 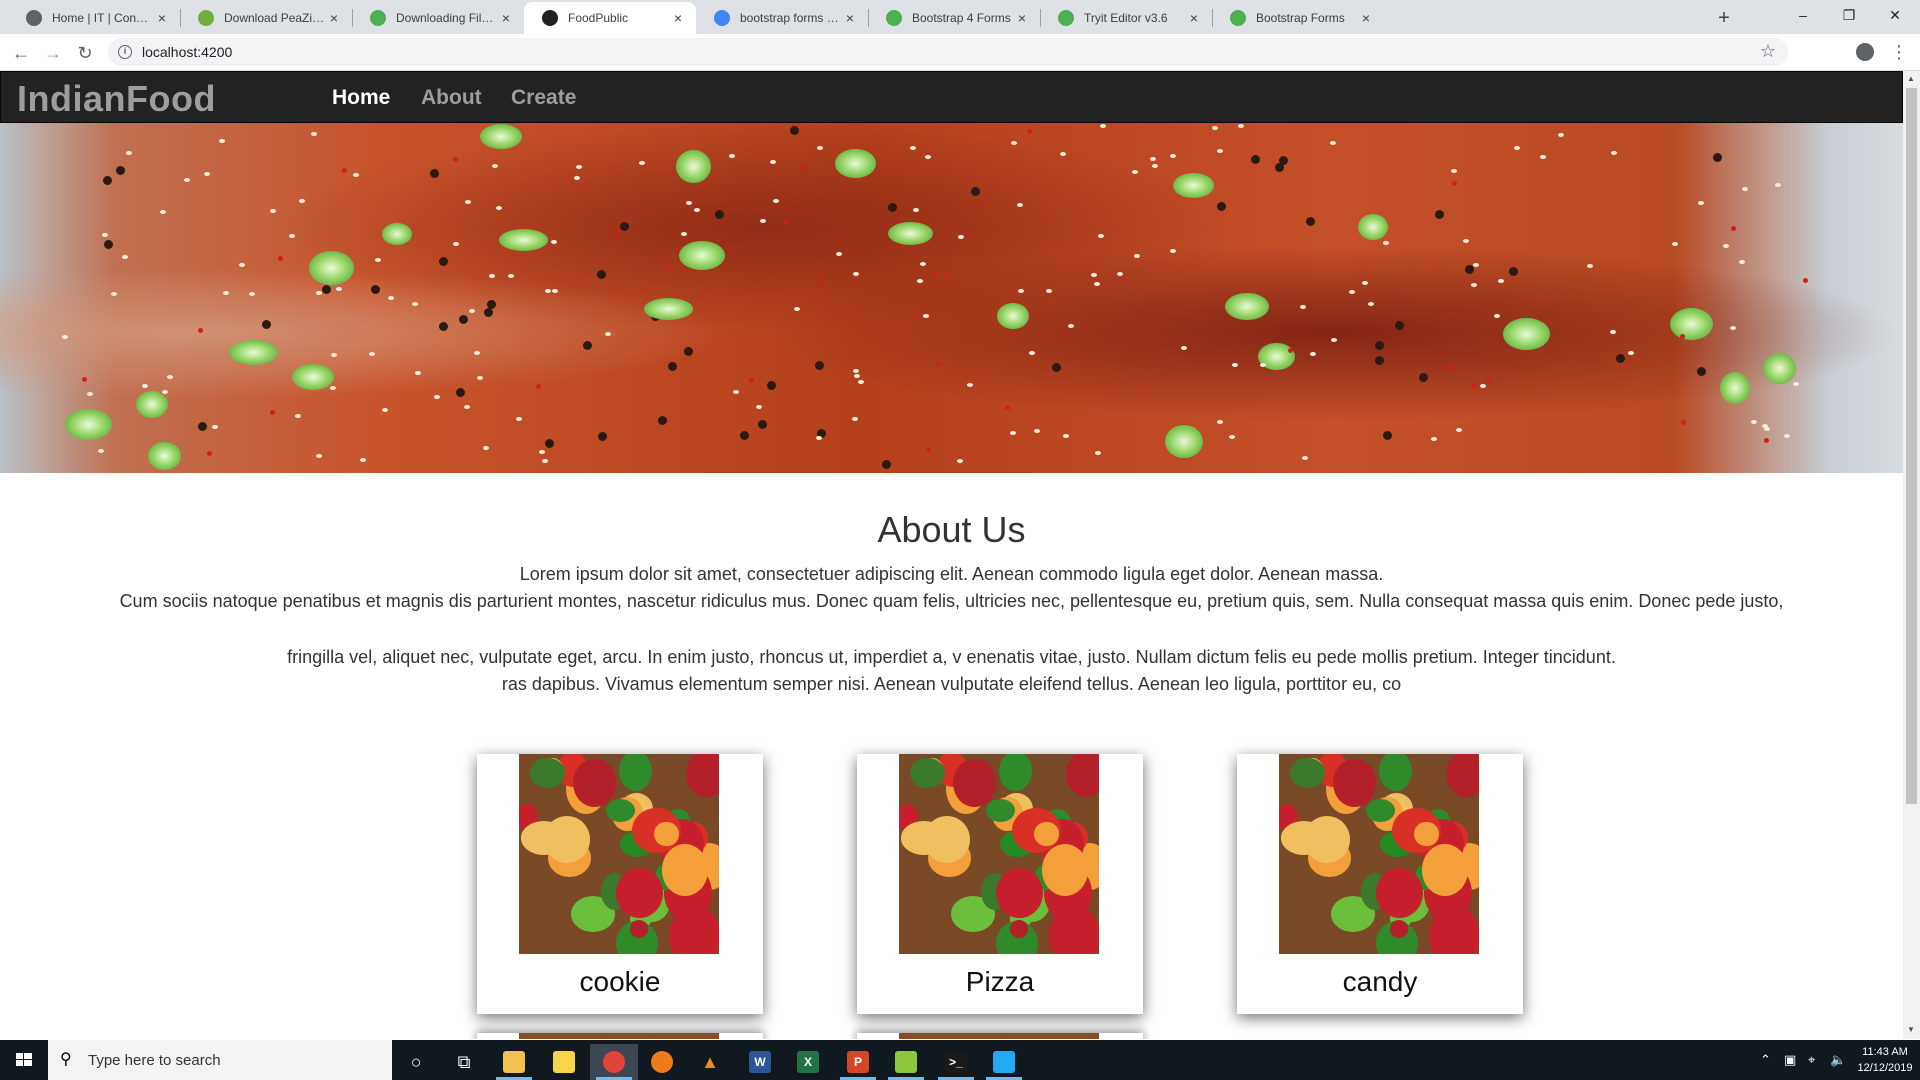 What do you see at coordinates (1899, 52) in the screenshot?
I see `browser-menu-icon: ⋮` at bounding box center [1899, 52].